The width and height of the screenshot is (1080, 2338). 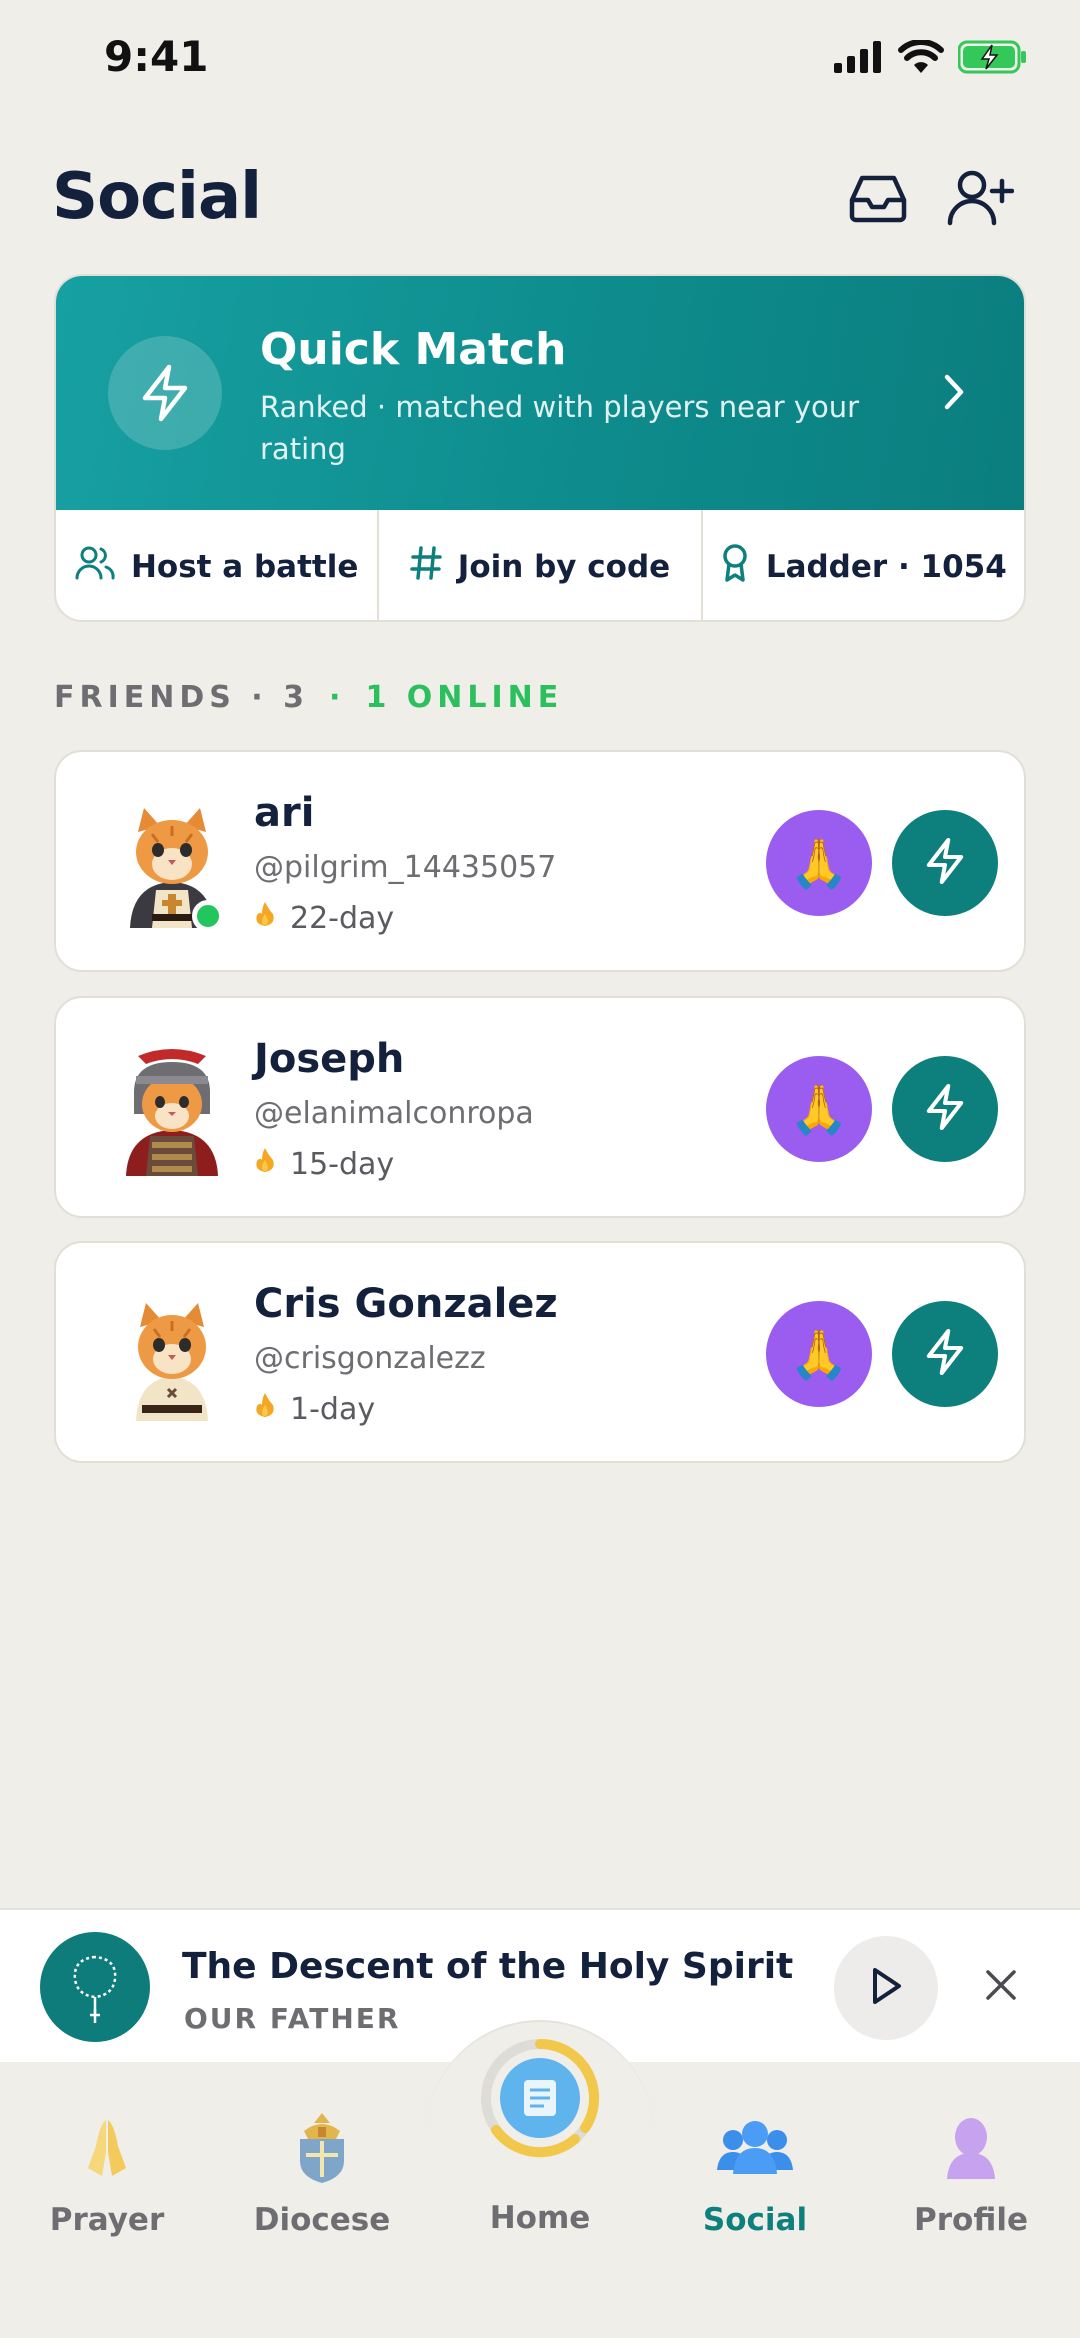 I want to click on tab-label: Diocese, so click(x=322, y=2220).